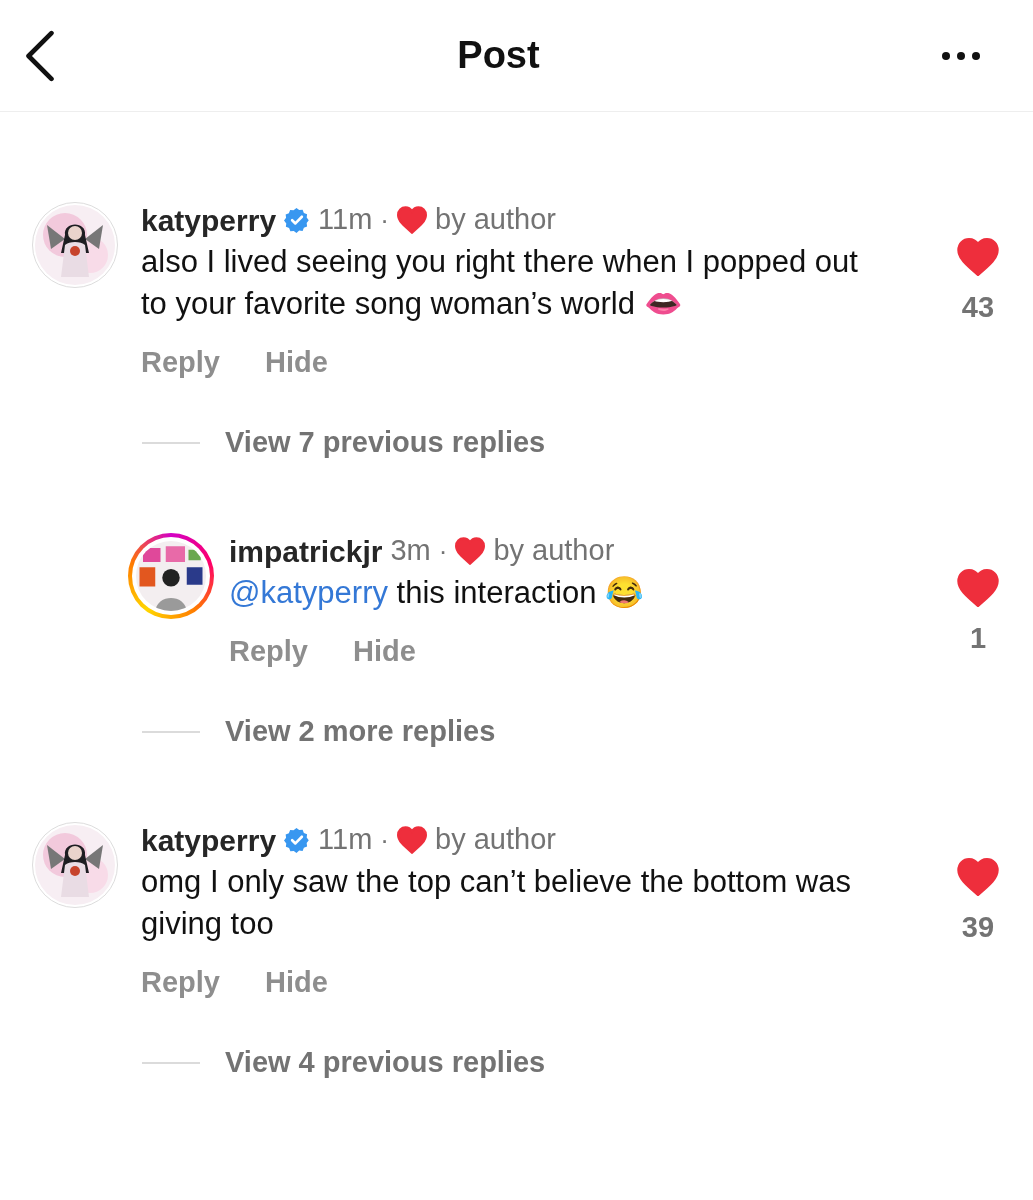  I want to click on comment-time: 3m, so click(410, 551).